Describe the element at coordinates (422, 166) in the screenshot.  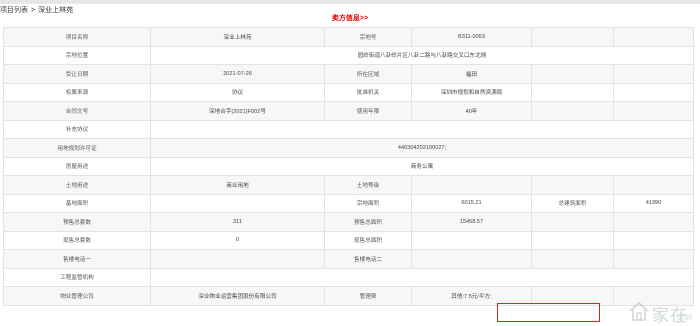
I see `field-value: 商务公寓` at that location.